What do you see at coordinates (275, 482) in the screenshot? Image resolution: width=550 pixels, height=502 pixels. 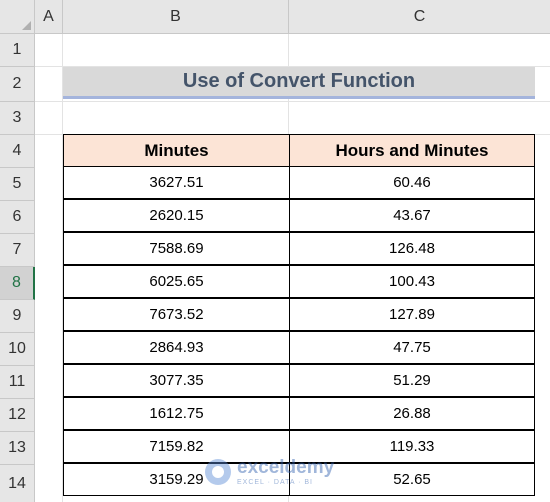 I see `watermark-tag: EXCEL · DATA · BI` at bounding box center [275, 482].